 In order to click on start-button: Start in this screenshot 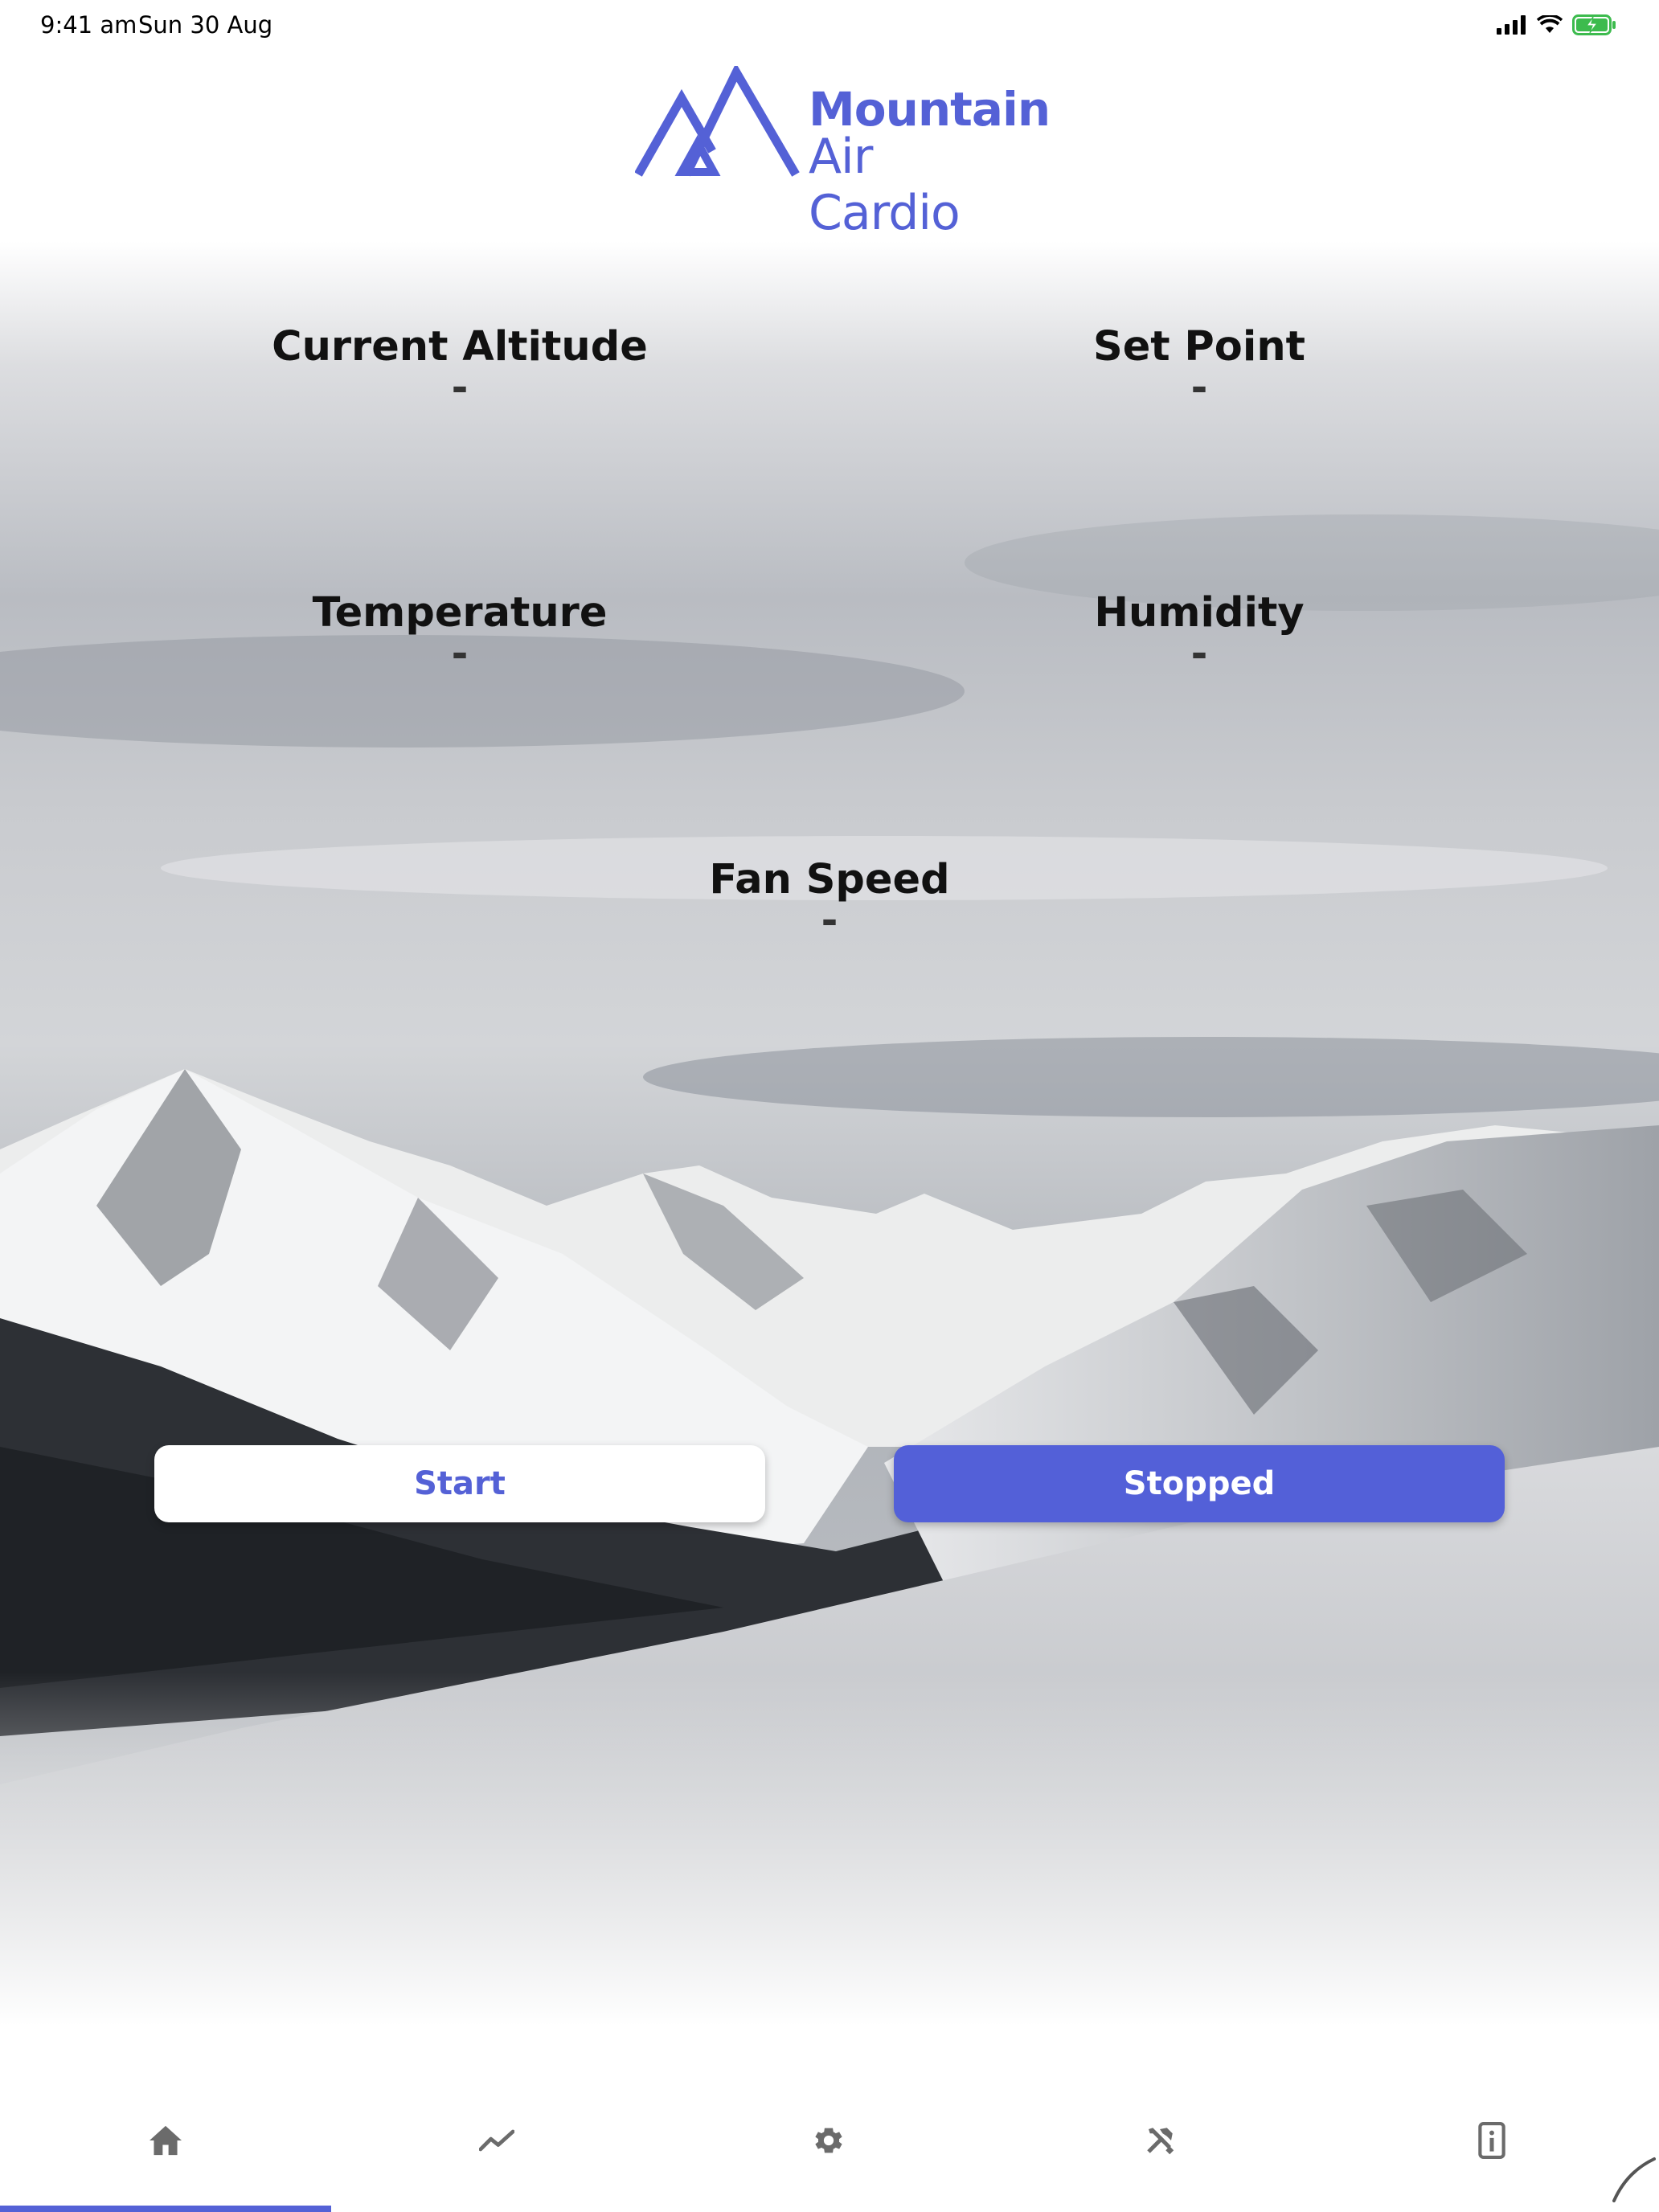, I will do `click(459, 1483)`.